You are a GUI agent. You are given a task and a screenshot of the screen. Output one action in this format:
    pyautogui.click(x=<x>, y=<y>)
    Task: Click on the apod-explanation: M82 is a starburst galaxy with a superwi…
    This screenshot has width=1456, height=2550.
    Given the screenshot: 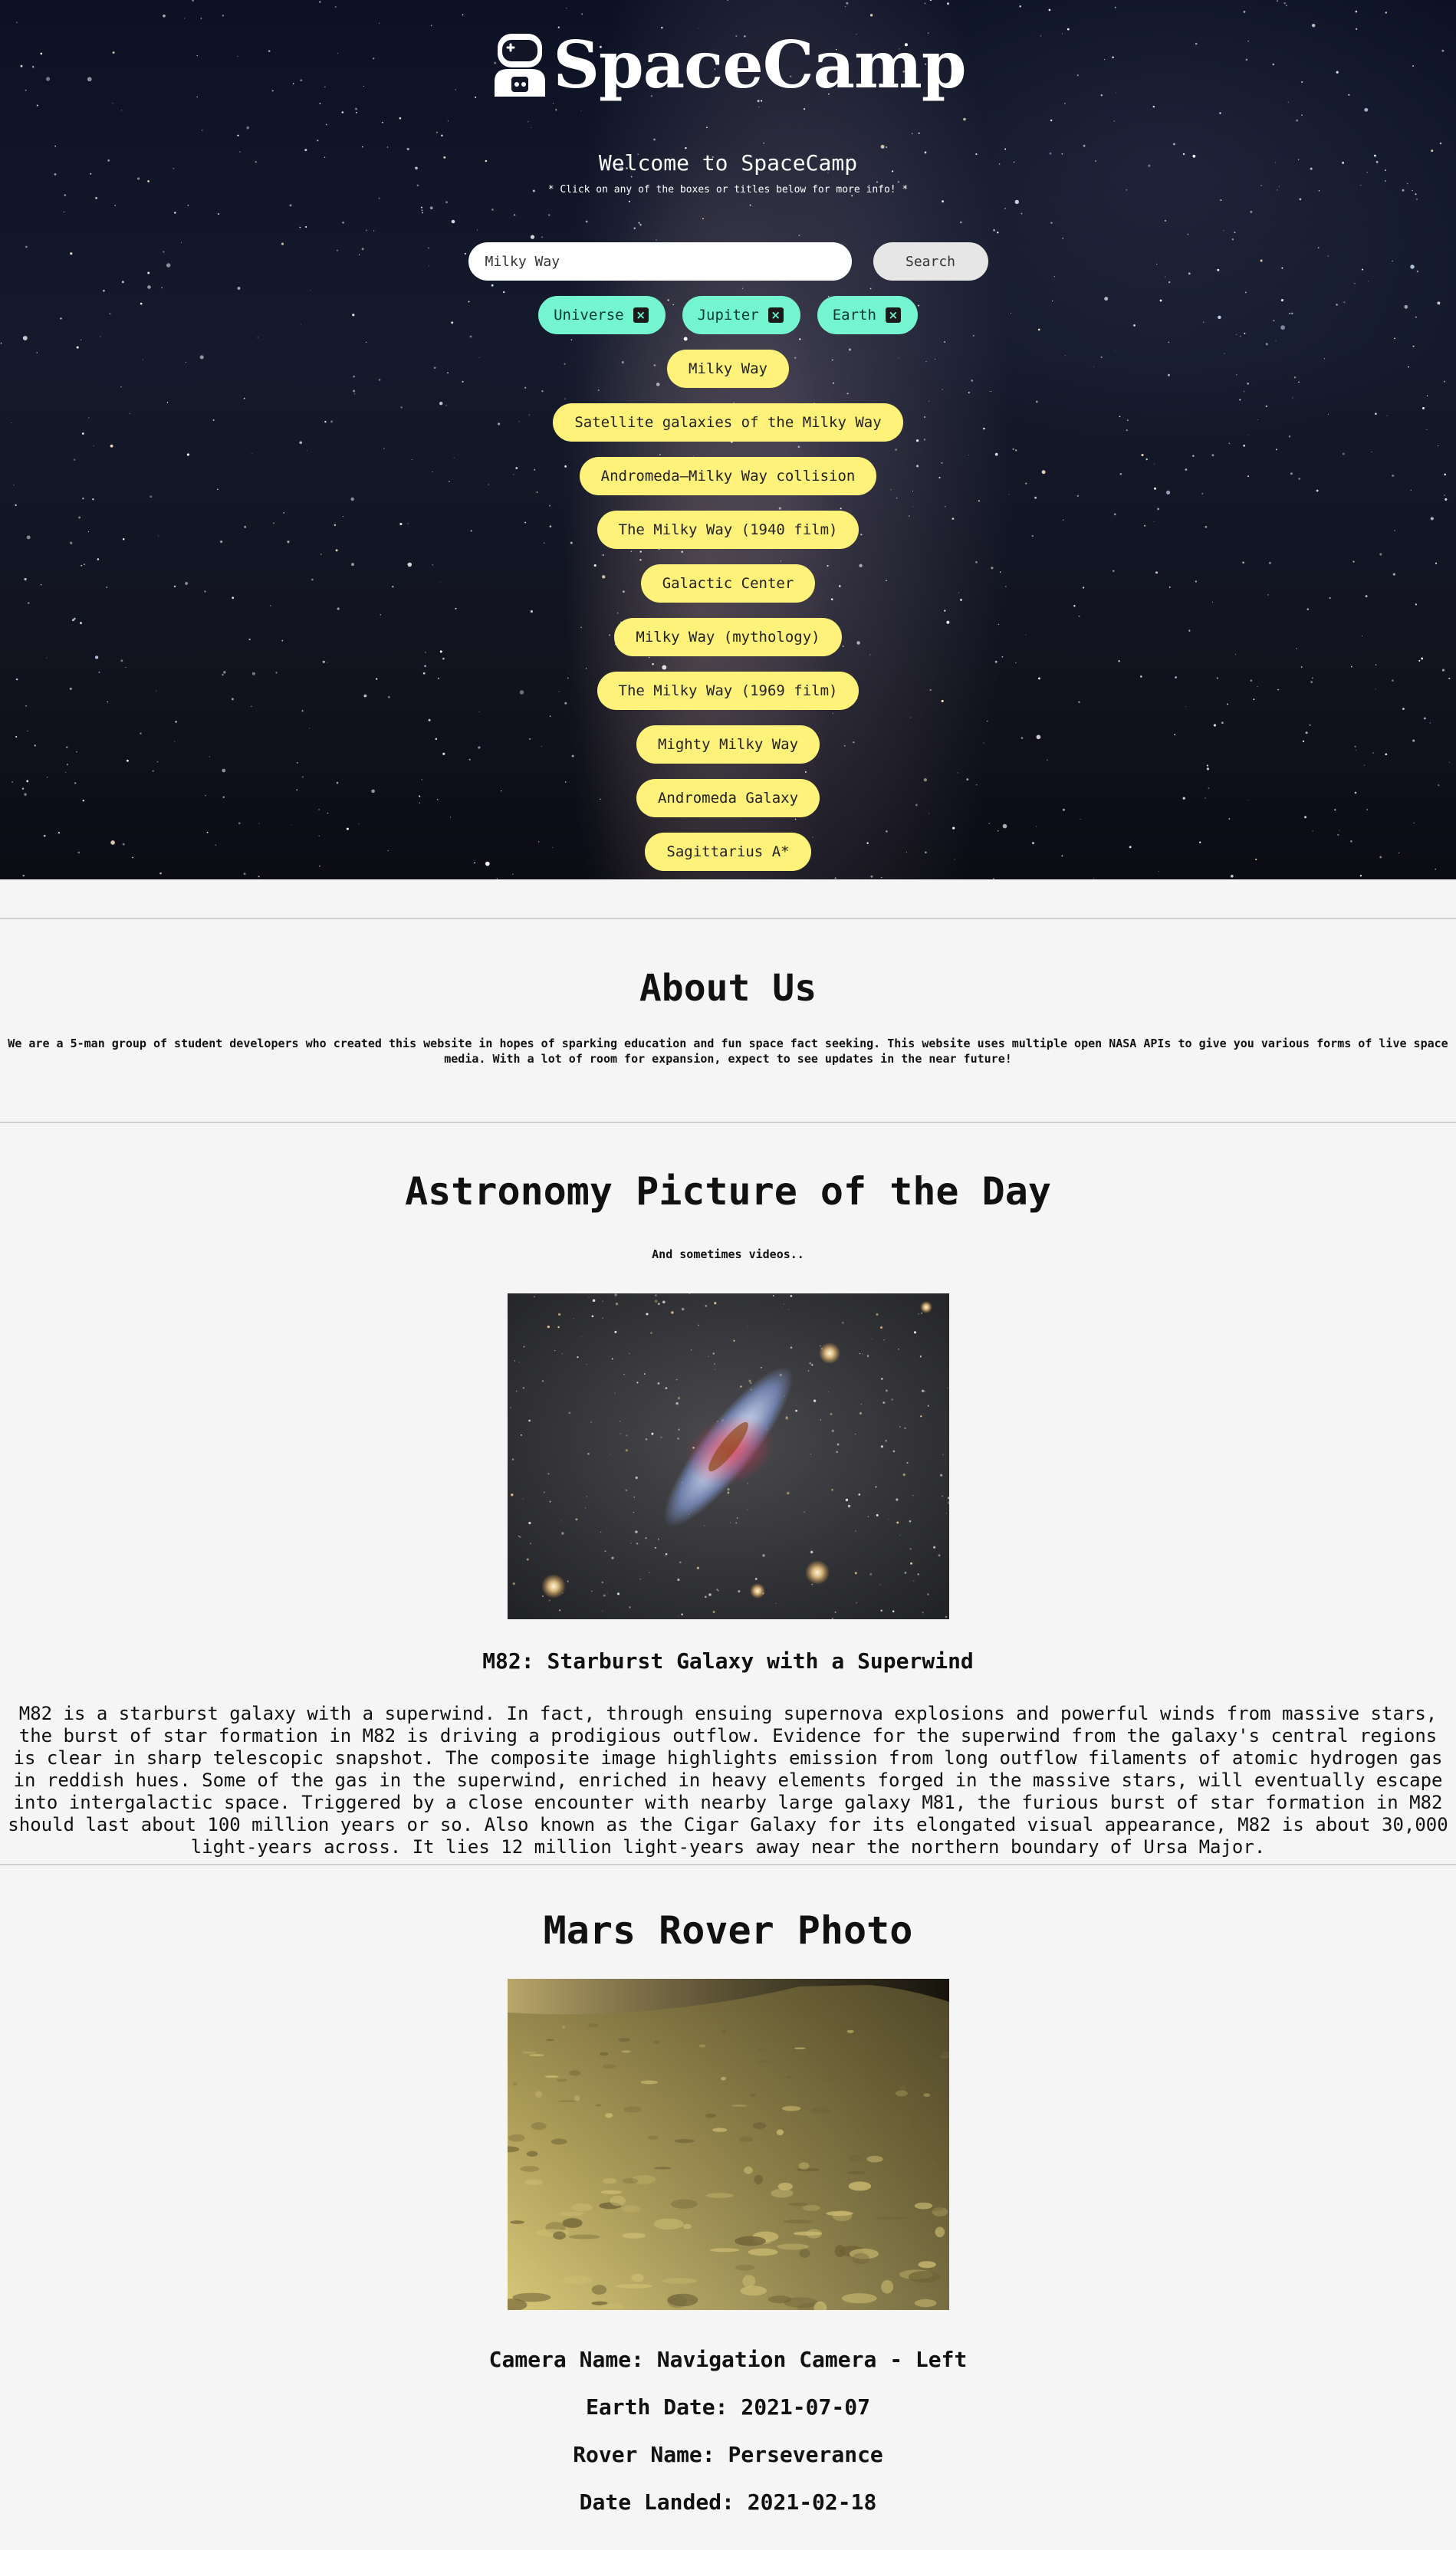 What is the action you would take?
    pyautogui.click(x=728, y=1780)
    